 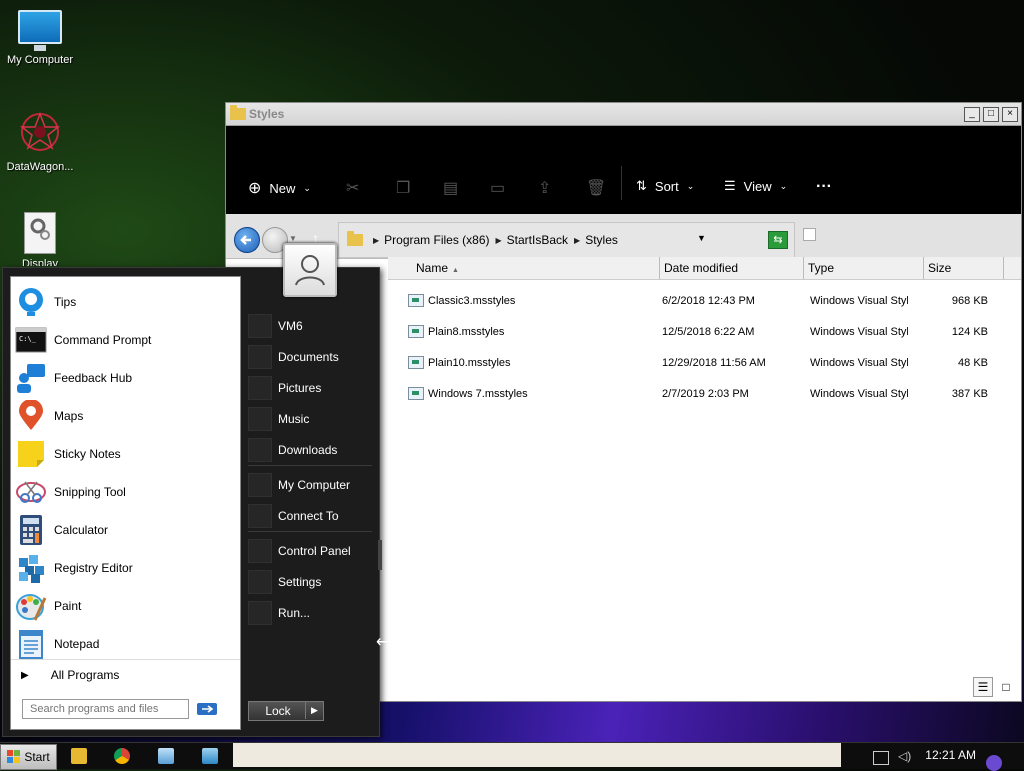 I want to click on place-item-documents: Documents, so click(x=312, y=356).